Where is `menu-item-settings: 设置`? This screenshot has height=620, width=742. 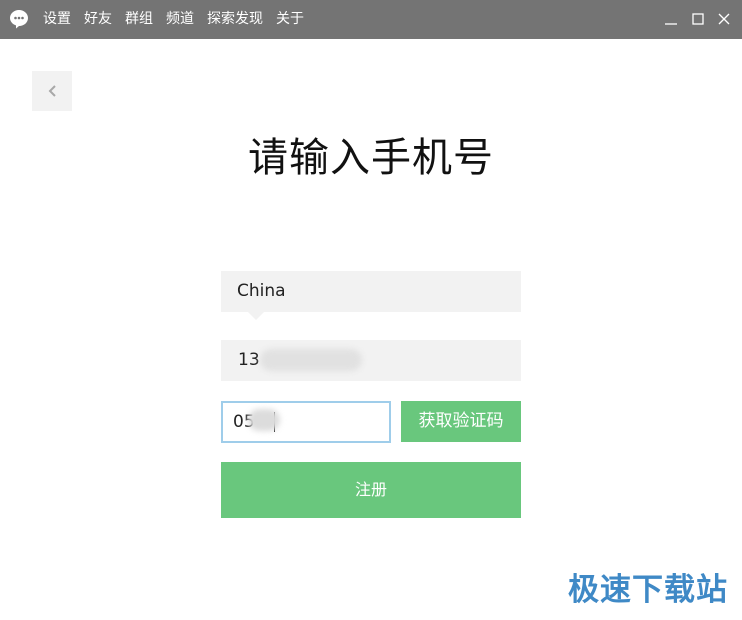
menu-item-settings: 设置 is located at coordinates (57, 19).